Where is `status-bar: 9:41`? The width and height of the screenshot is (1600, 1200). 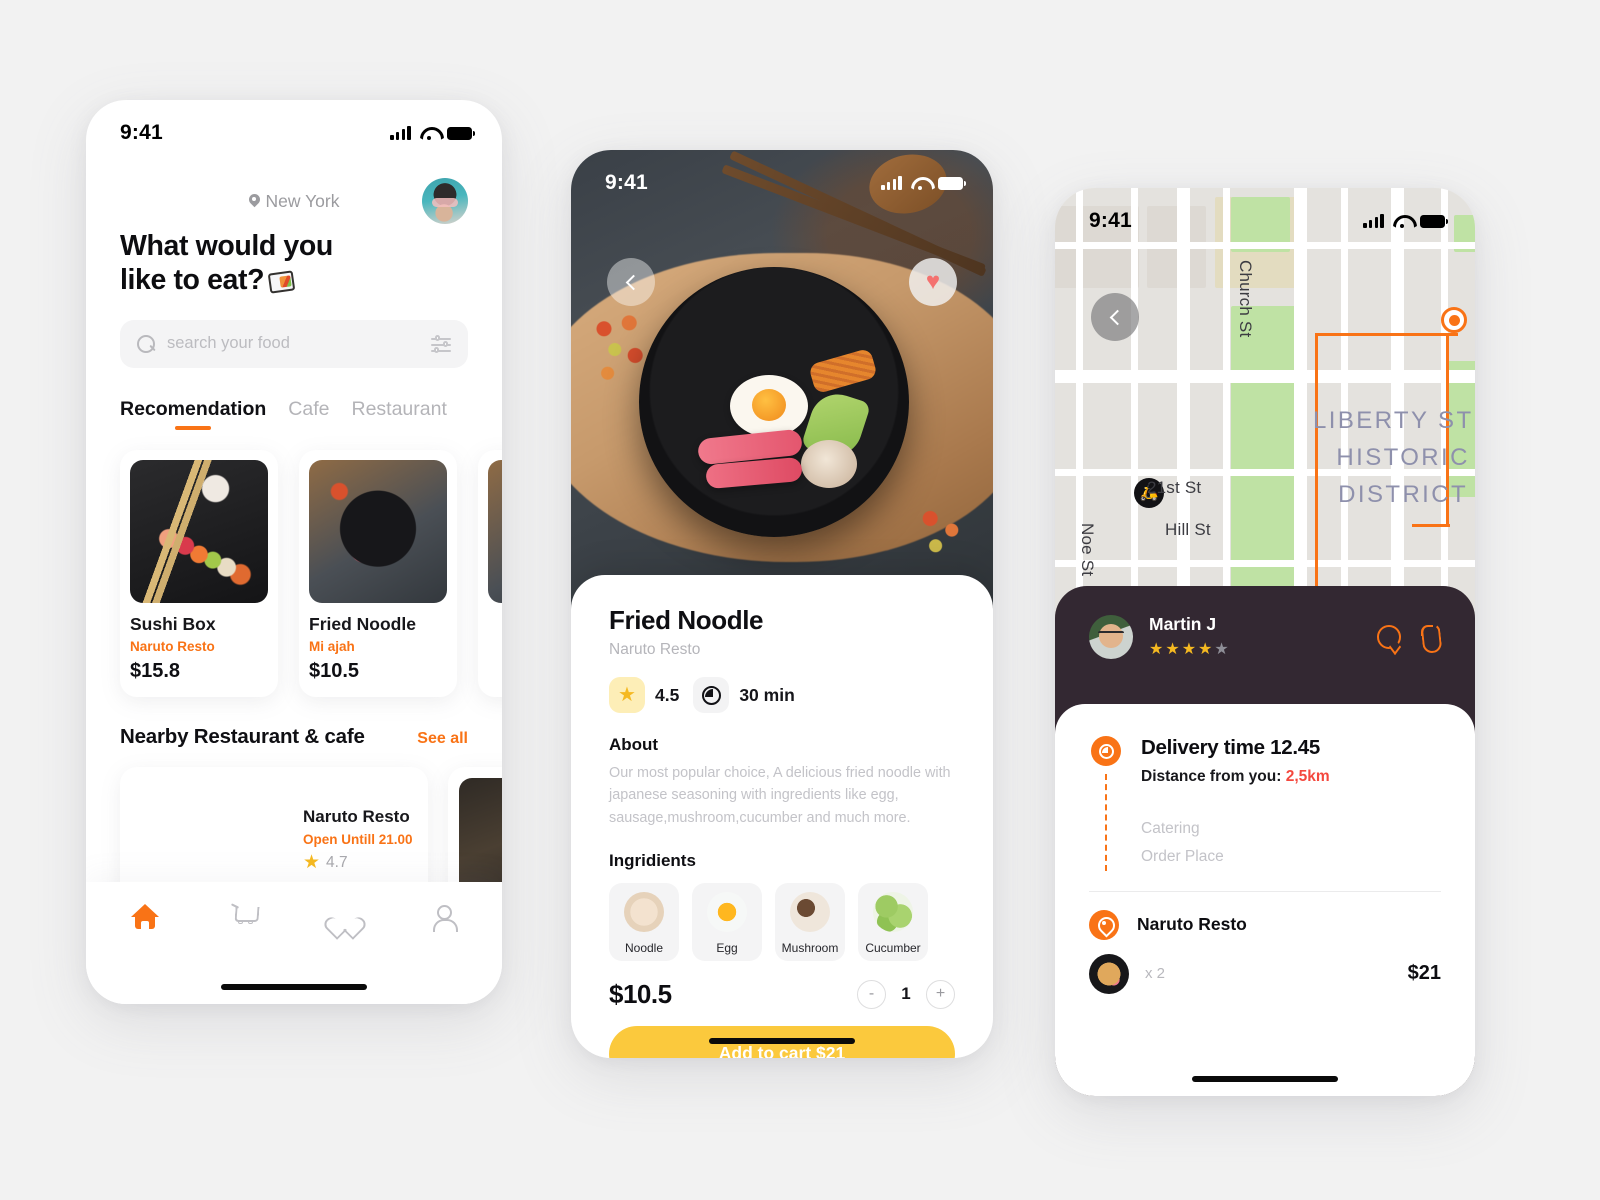 status-bar: 9:41 is located at coordinates (1265, 212).